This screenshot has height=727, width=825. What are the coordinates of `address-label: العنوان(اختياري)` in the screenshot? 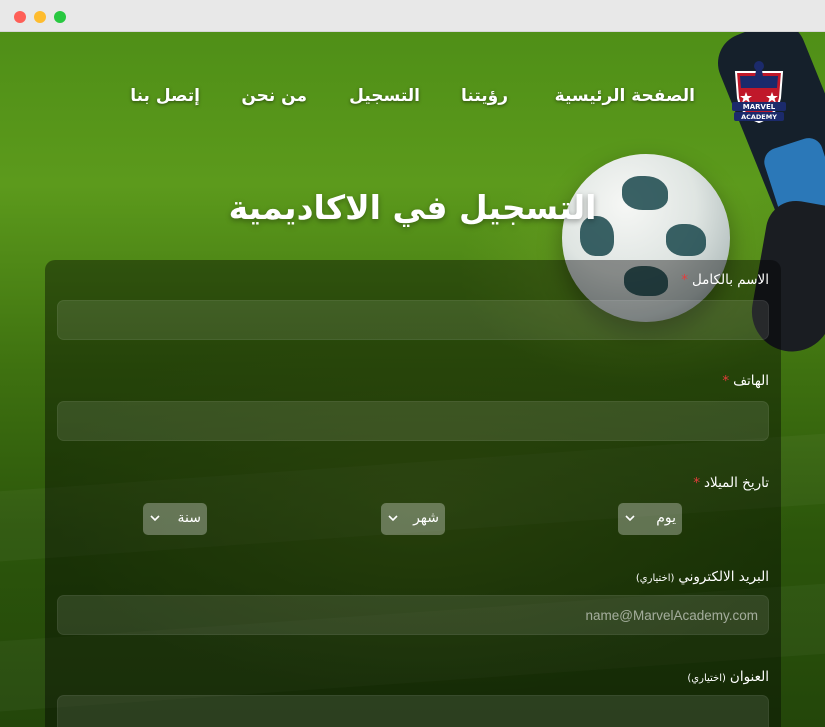 It's located at (728, 677).